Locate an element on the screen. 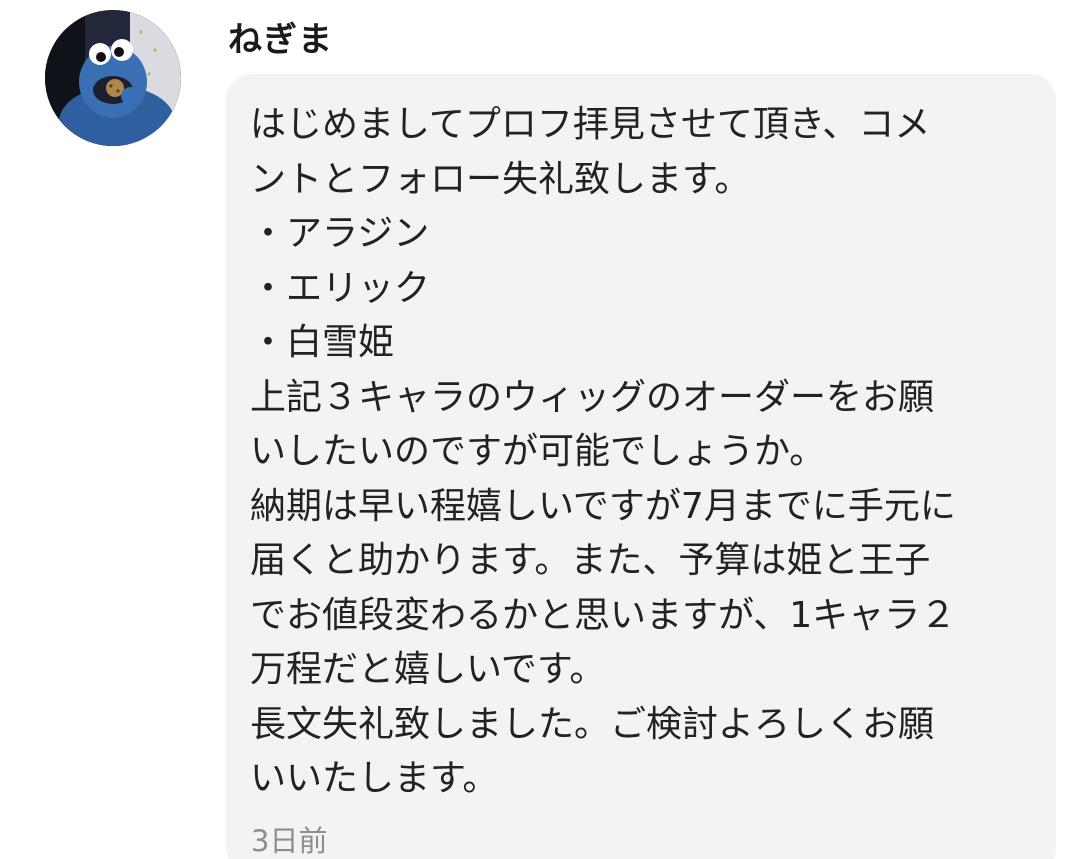 This screenshot has height=859, width=1080. message-line: いいたします。 is located at coordinates (374, 778).